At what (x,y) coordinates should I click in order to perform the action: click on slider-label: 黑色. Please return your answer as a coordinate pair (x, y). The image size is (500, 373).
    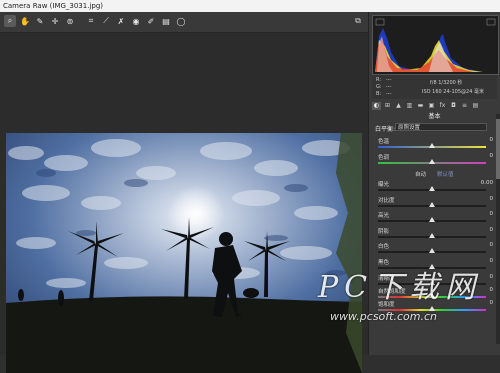
    Looking at the image, I should click on (384, 262).